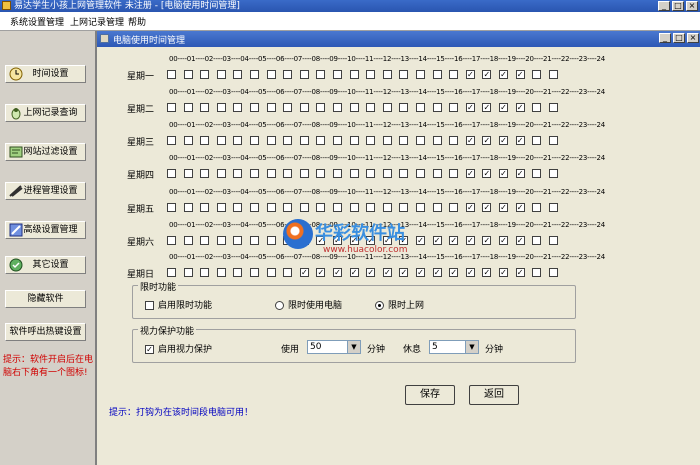  What do you see at coordinates (693, 38) in the screenshot?
I see `child-close-button: ×` at bounding box center [693, 38].